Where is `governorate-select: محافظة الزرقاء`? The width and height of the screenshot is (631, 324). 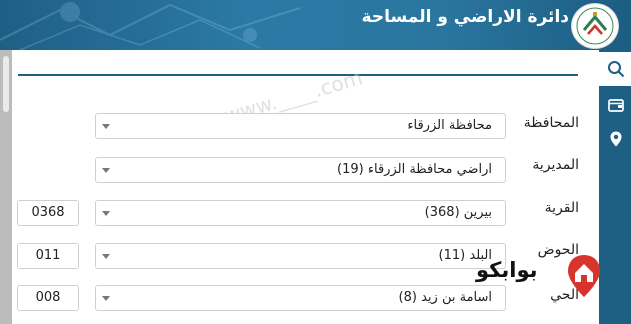 governorate-select: محافظة الزرقاء is located at coordinates (300, 126).